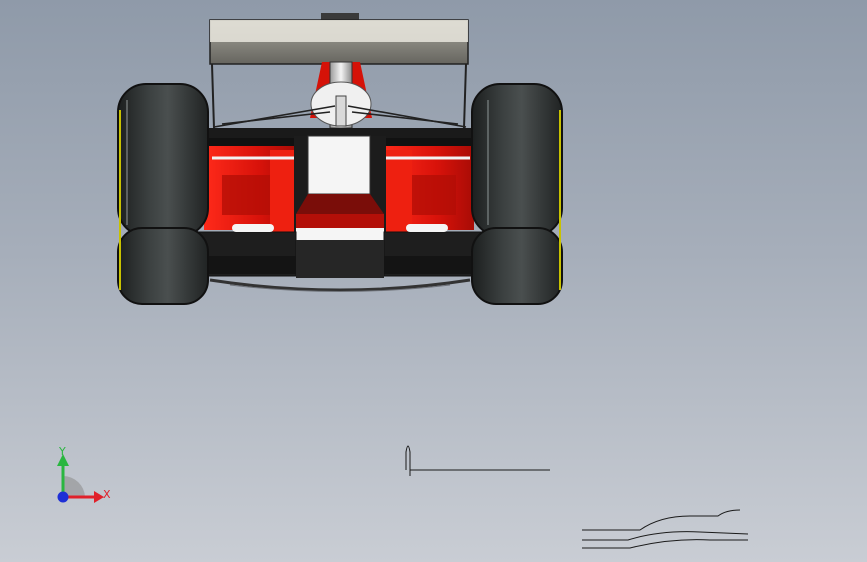 Image resolution: width=867 pixels, height=562 pixels. I want to click on right-rear-tire, so click(517, 194).